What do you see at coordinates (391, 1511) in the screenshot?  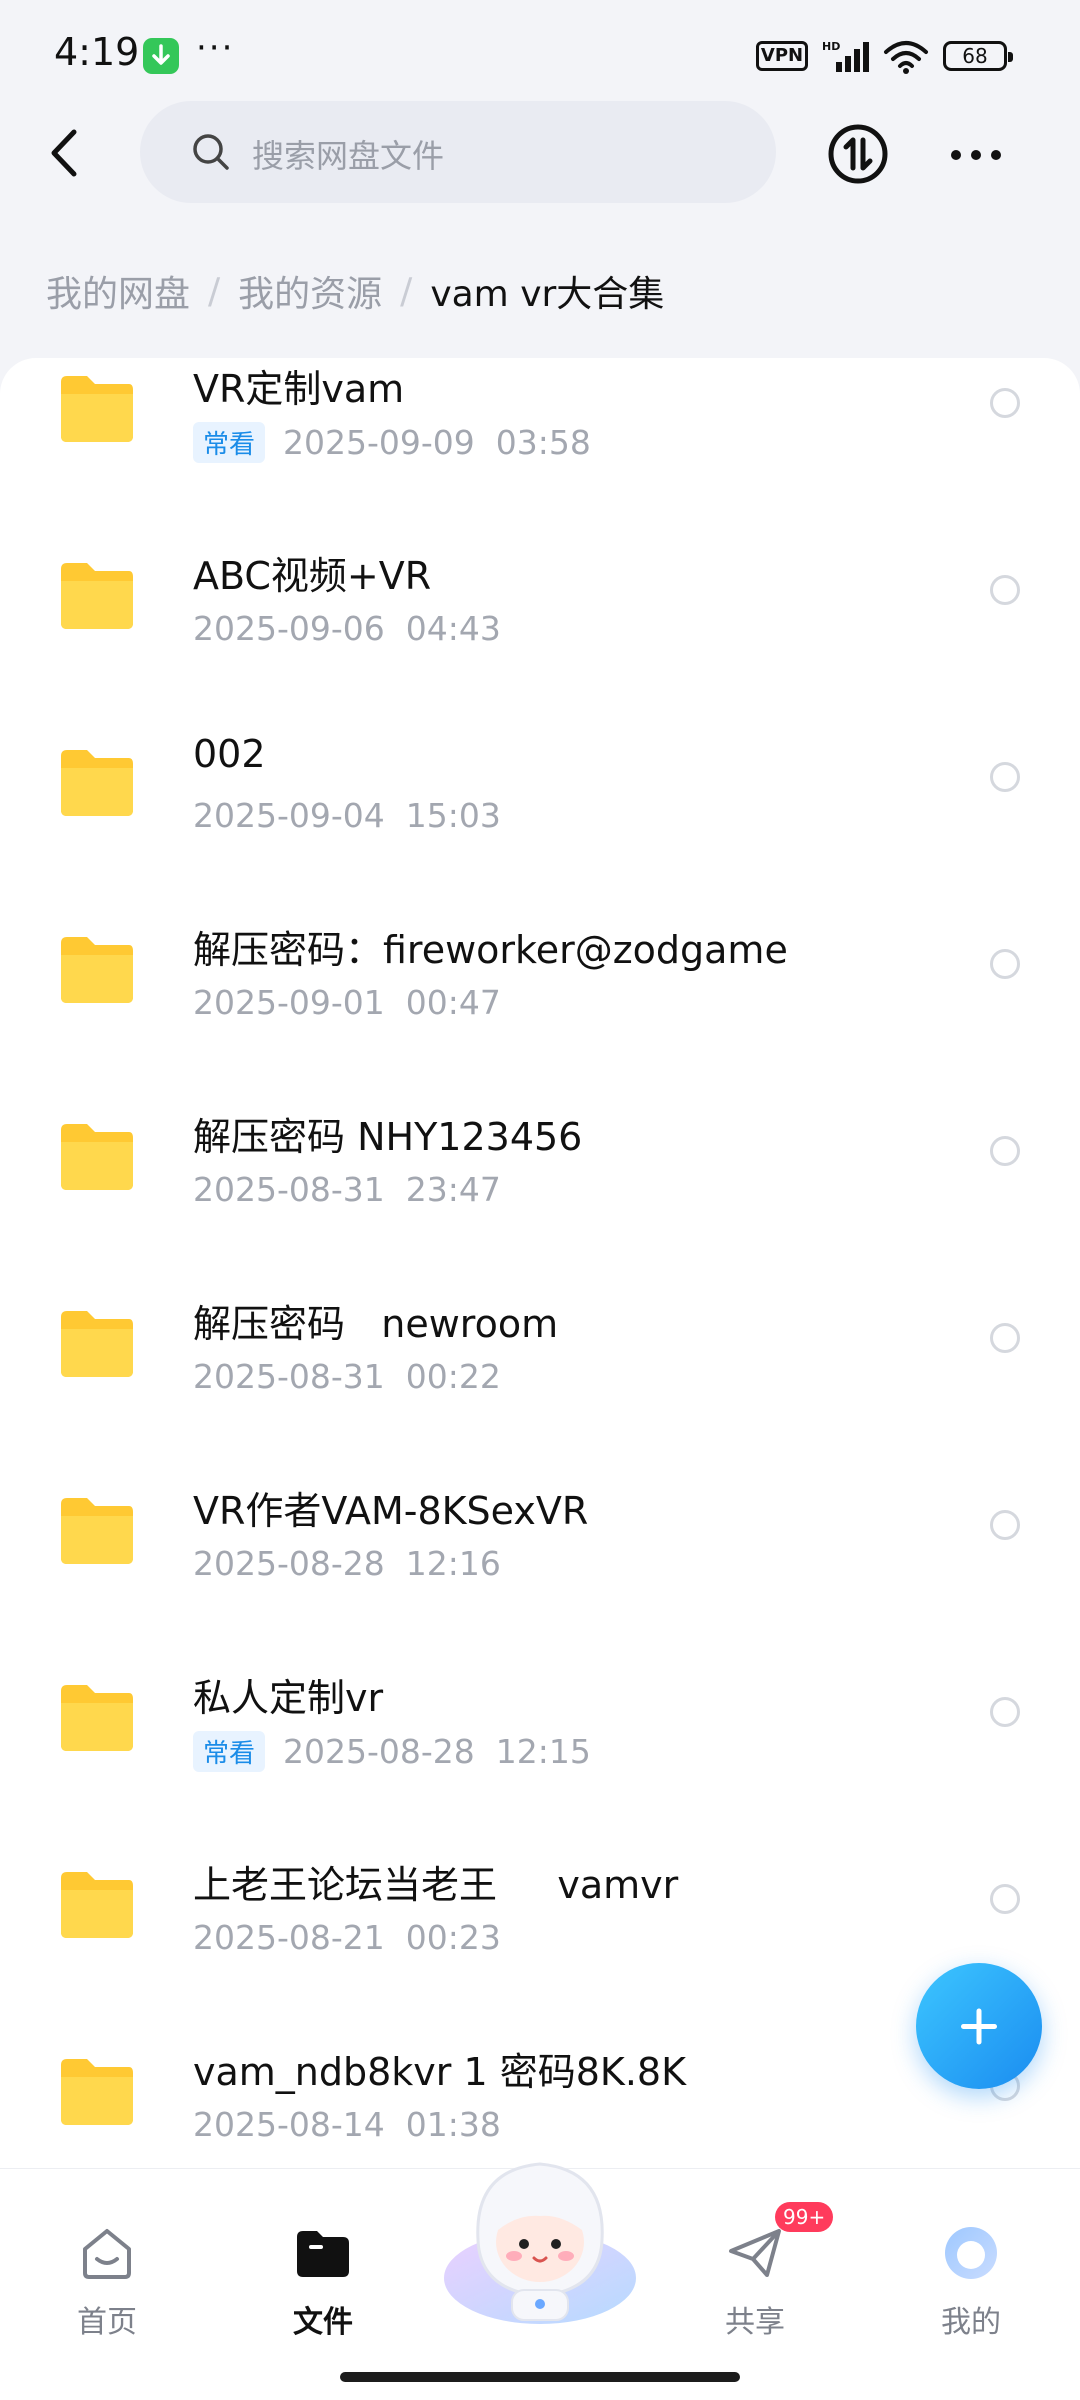 I see `file-name: VR作者VAM-8KSexVR` at bounding box center [391, 1511].